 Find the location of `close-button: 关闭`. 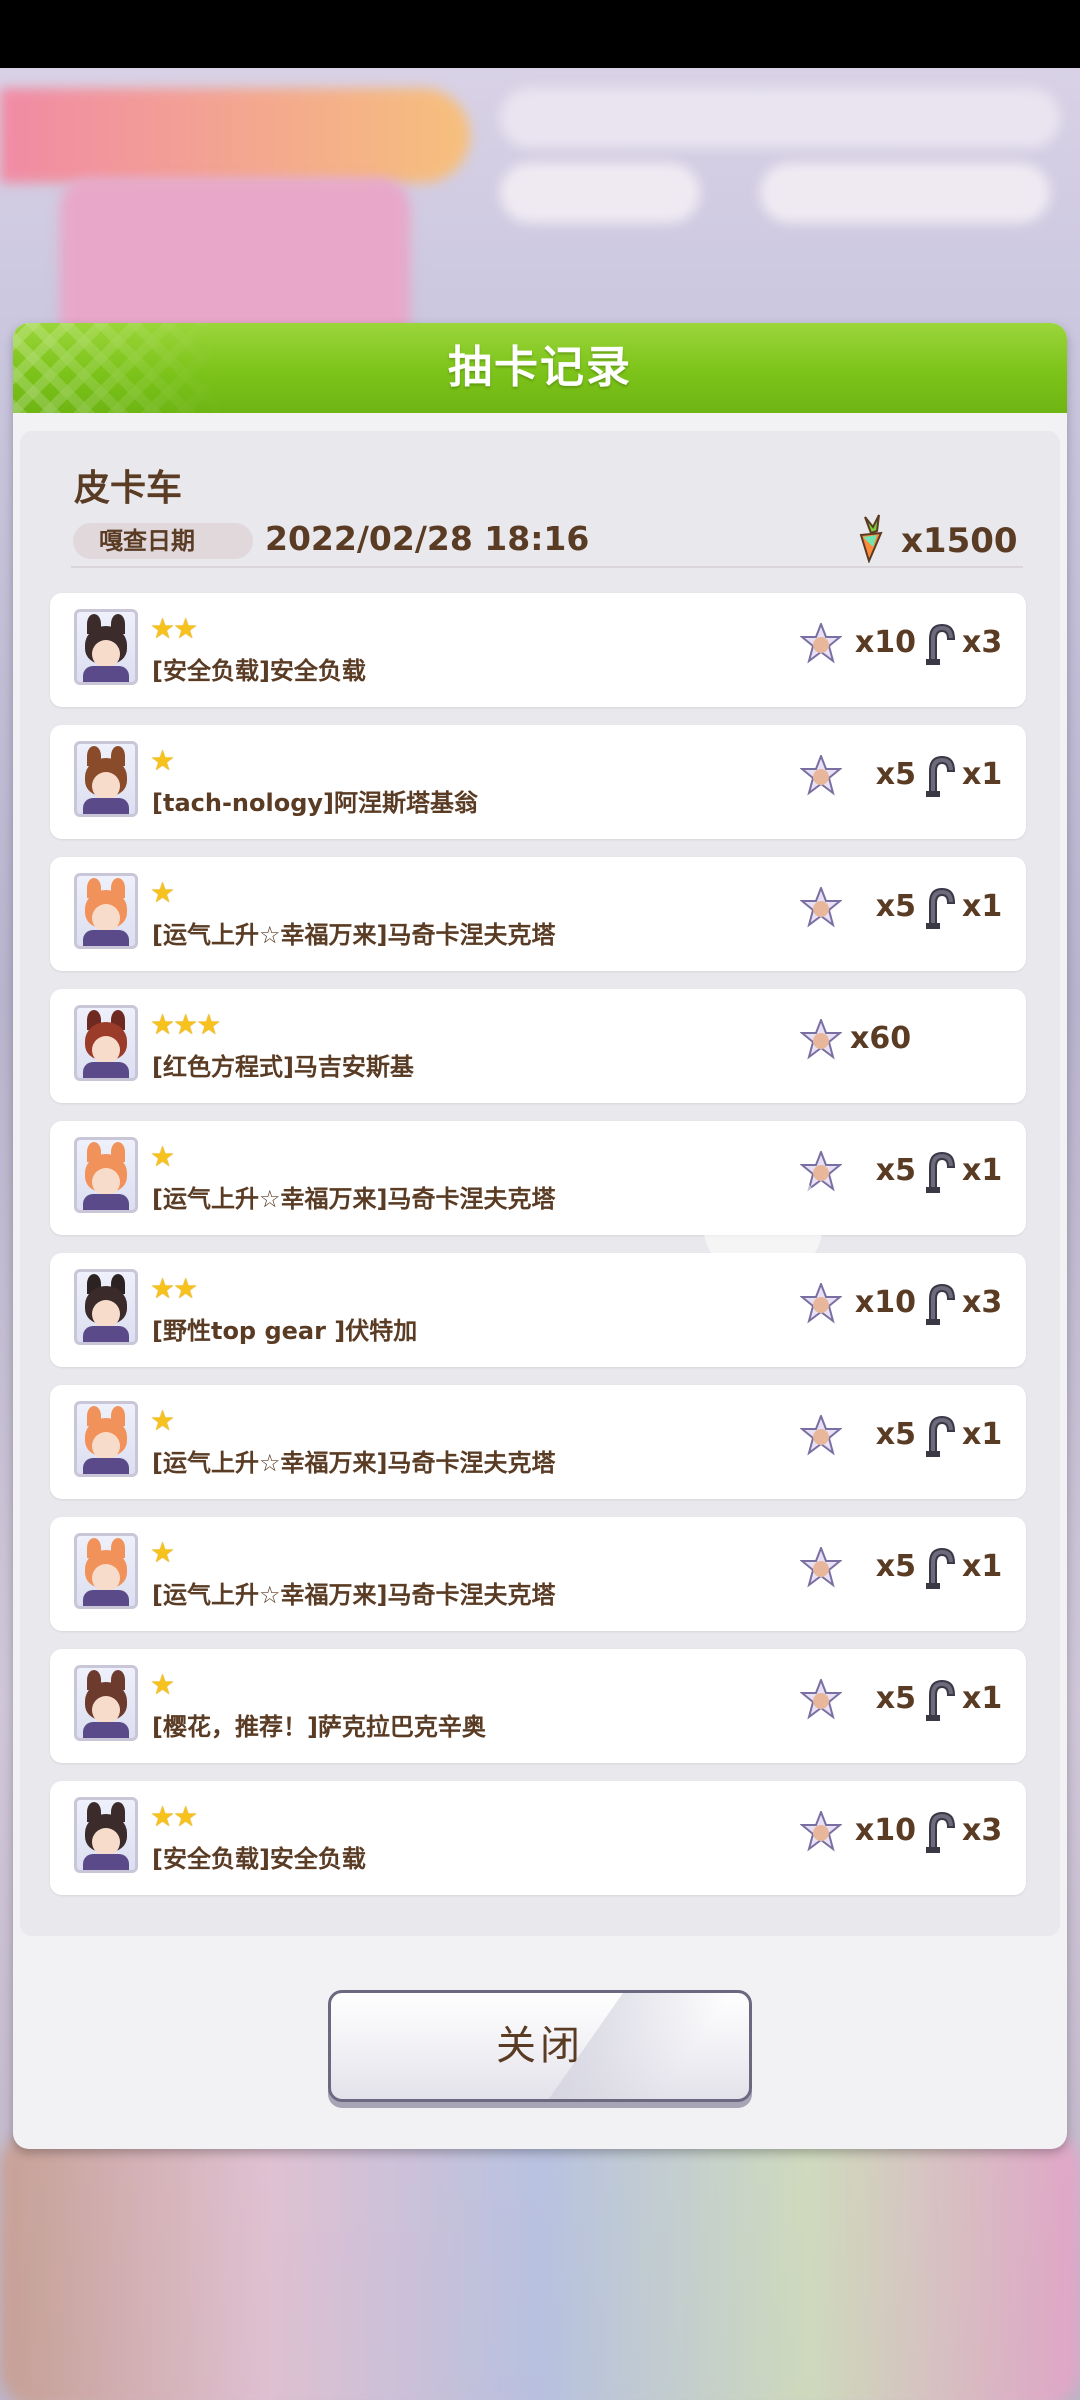

close-button: 关闭 is located at coordinates (540, 2046).